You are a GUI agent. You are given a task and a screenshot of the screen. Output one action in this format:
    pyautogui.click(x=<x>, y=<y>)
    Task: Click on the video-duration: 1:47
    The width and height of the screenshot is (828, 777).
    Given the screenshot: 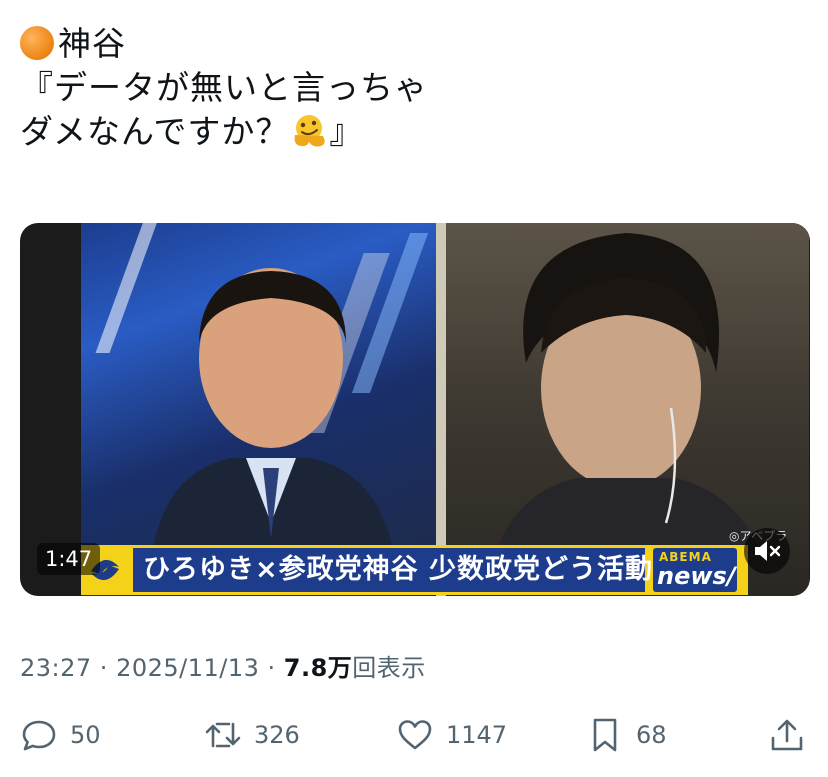 What is the action you would take?
    pyautogui.click(x=69, y=559)
    